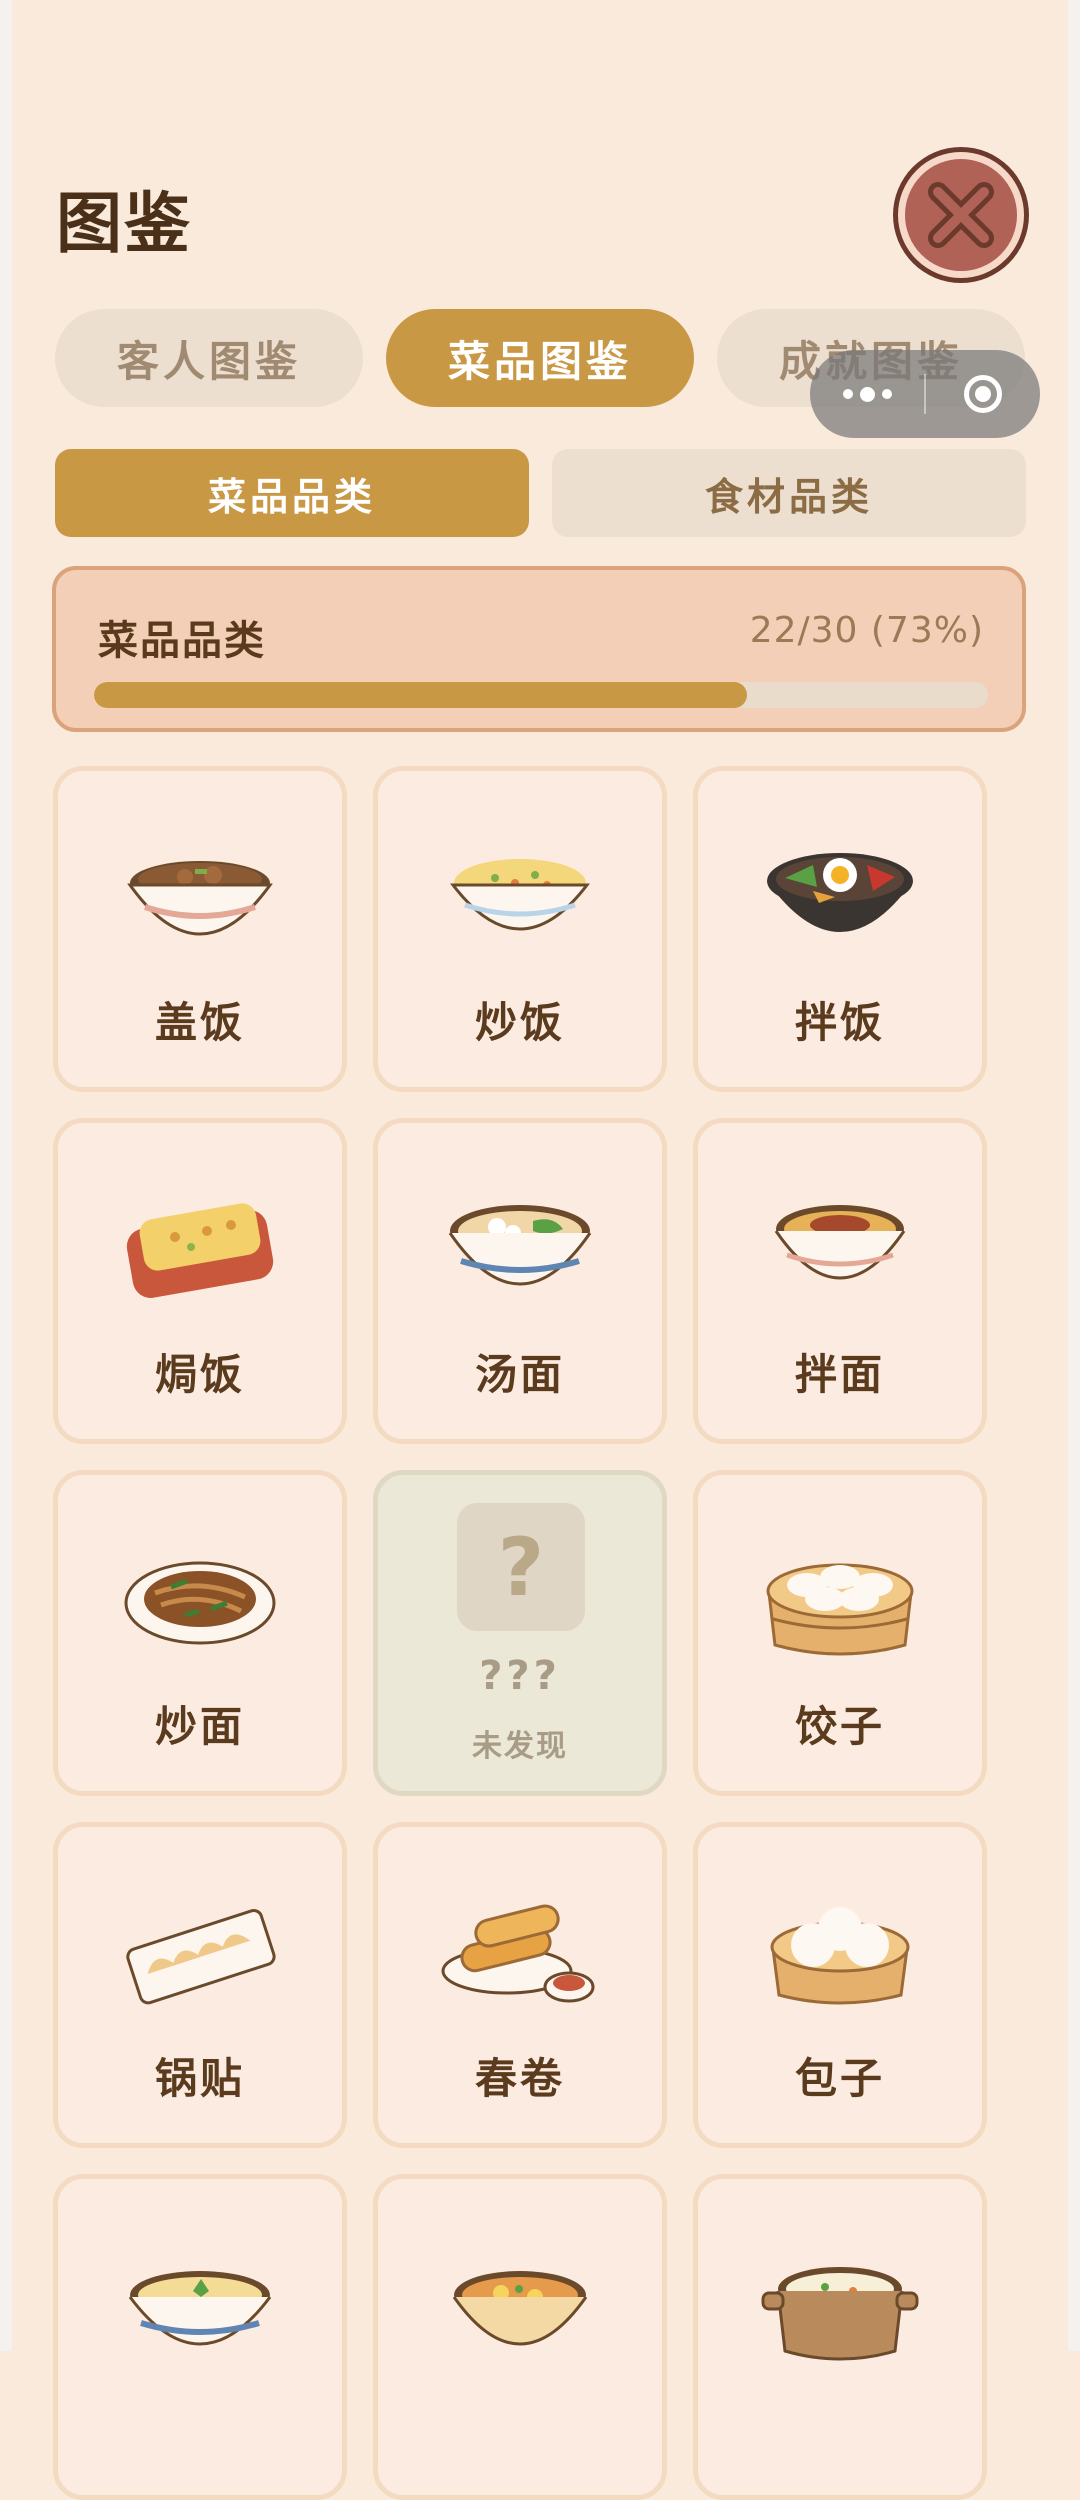 The width and height of the screenshot is (1080, 2500). I want to click on bibimbap-icon, so click(840, 892).